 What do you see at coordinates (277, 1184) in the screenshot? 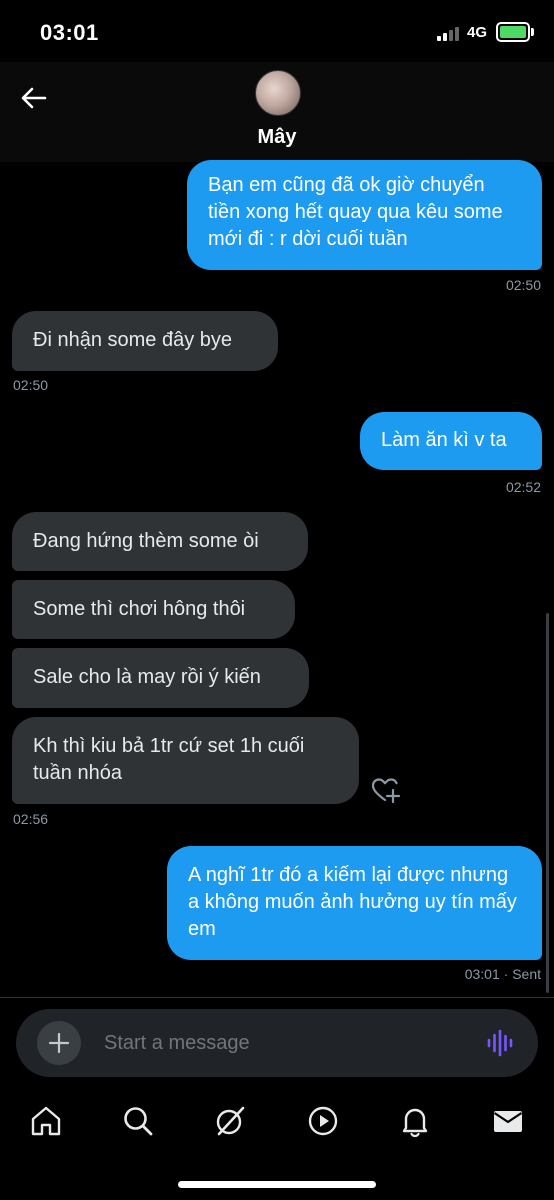
I see `home-indicator` at bounding box center [277, 1184].